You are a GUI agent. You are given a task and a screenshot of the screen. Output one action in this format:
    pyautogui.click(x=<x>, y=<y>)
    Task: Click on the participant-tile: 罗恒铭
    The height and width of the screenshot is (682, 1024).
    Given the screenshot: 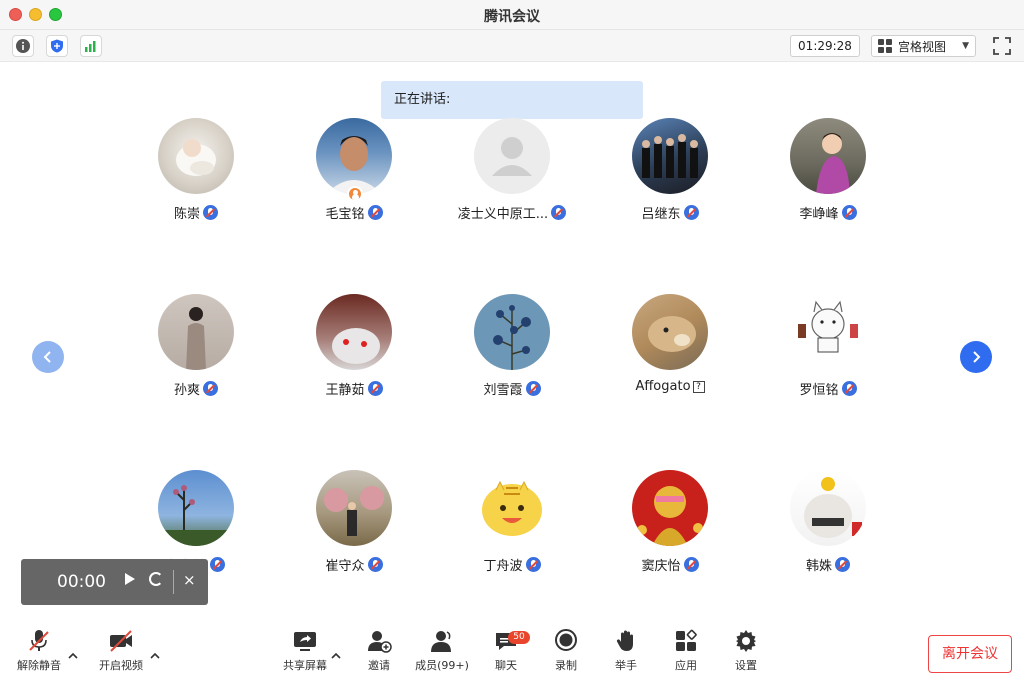 What is the action you would take?
    pyautogui.click(x=828, y=354)
    